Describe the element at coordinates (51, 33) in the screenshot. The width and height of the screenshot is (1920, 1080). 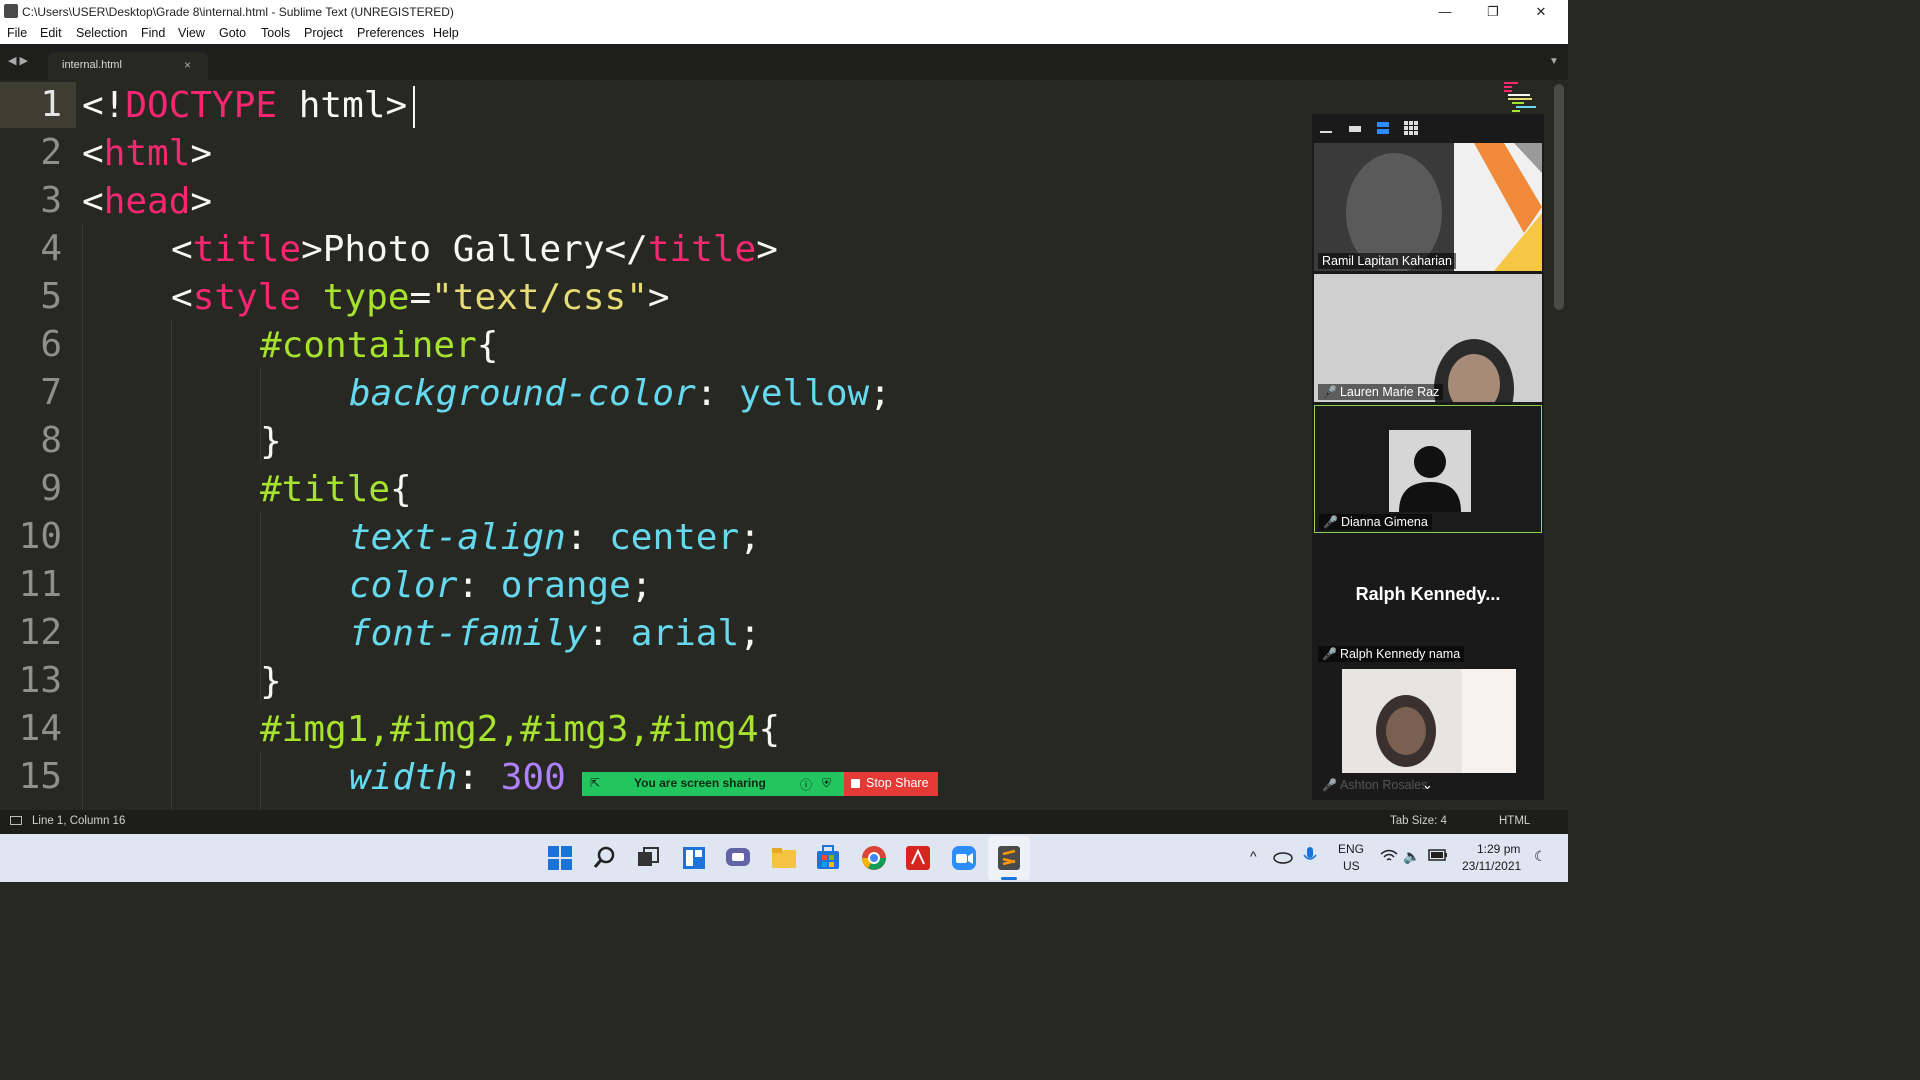
I see `menu-edit: Edit` at that location.